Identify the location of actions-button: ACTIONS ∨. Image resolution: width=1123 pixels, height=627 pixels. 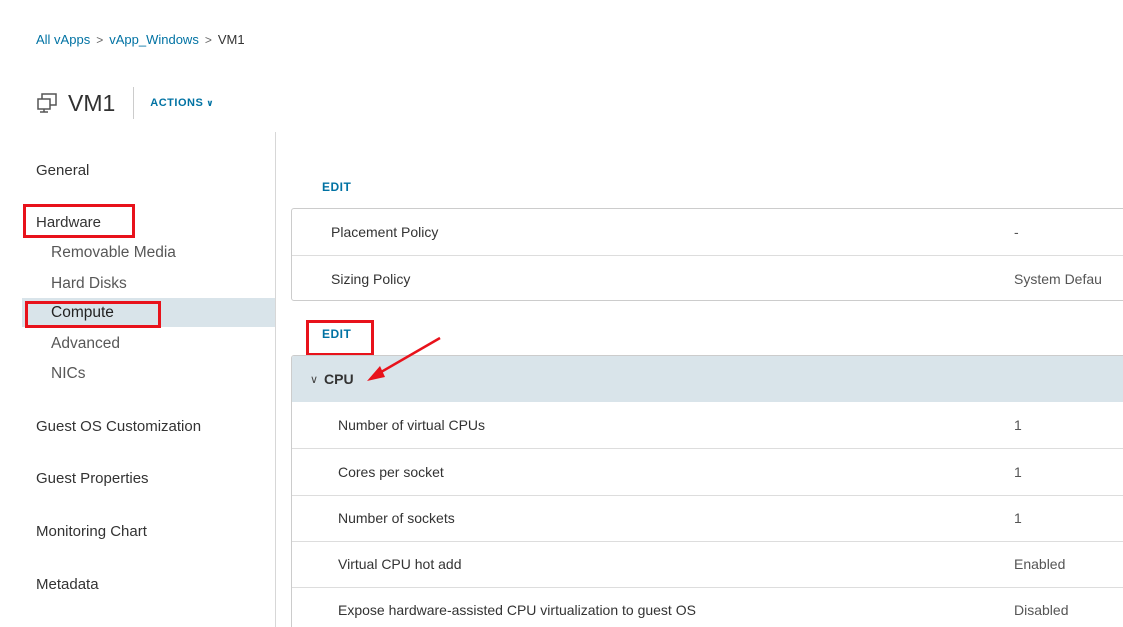
(182, 103).